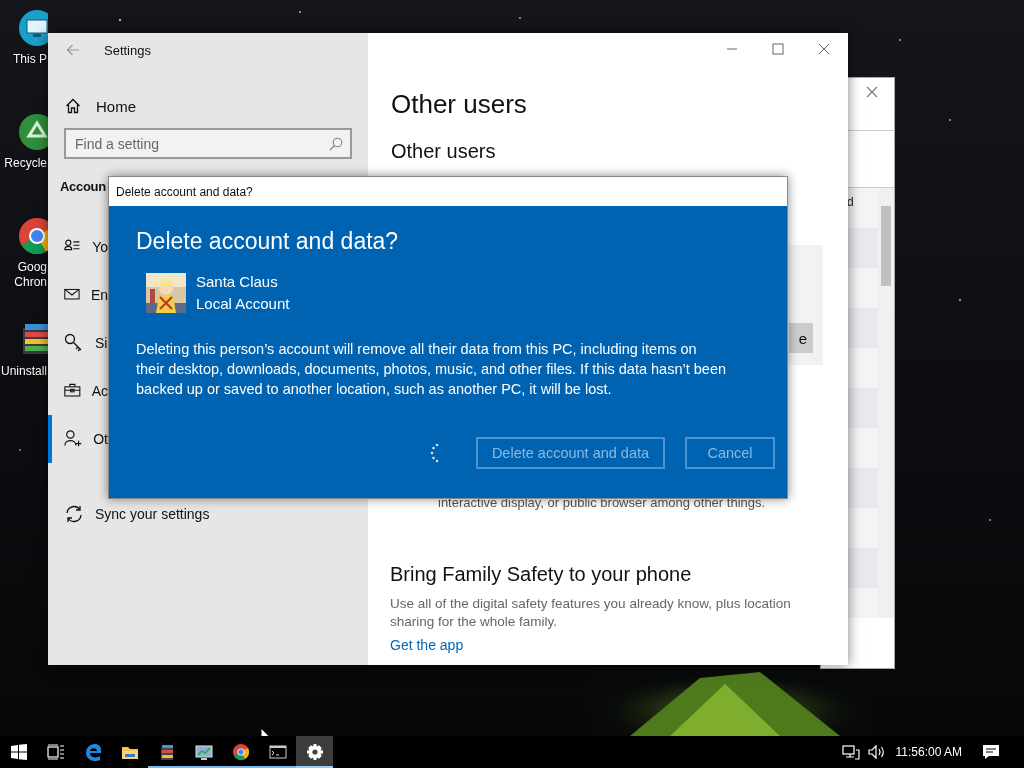 Image resolution: width=1024 pixels, height=768 pixels. Describe the element at coordinates (850, 752) in the screenshot. I see `network-icon` at that location.